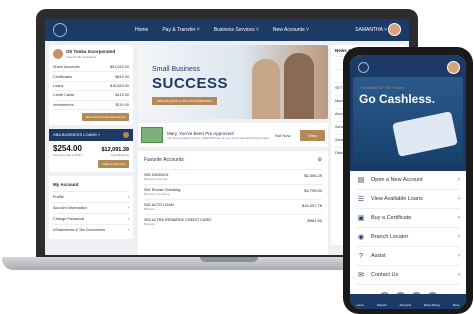 This screenshot has height=314, width=474. I want to click on profile-avatar, so click(58, 54).